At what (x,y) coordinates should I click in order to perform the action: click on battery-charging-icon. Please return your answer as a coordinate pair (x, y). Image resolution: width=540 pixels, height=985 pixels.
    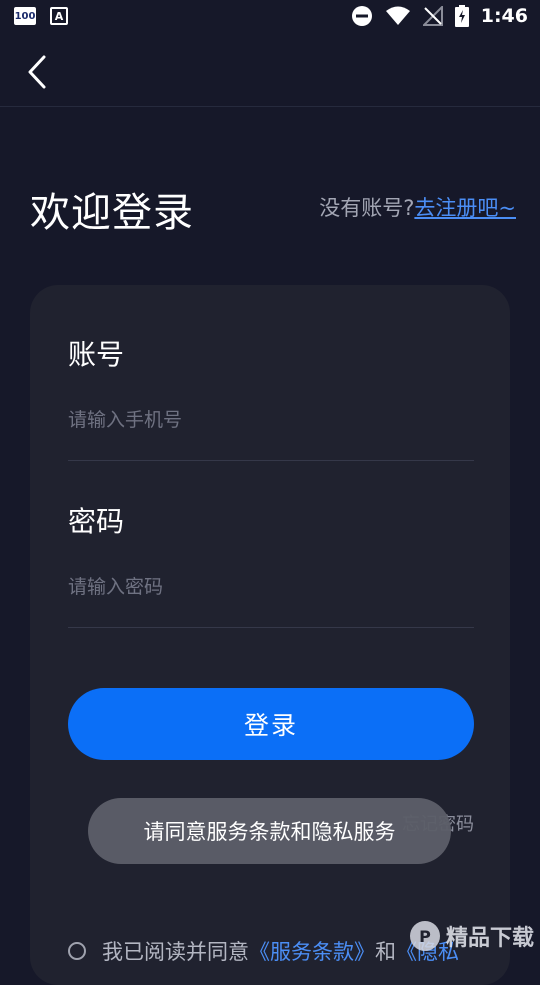
    Looking at the image, I should click on (461, 16).